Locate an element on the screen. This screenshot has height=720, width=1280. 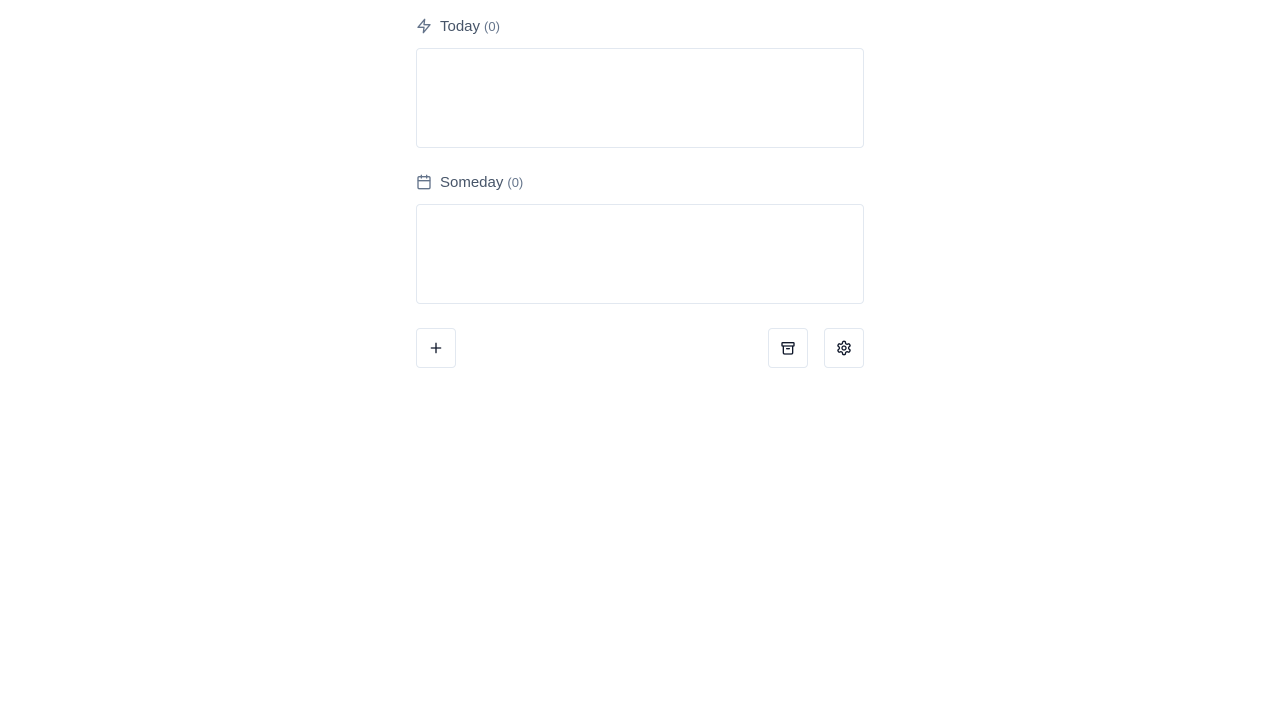
gear-icon is located at coordinates (844, 348).